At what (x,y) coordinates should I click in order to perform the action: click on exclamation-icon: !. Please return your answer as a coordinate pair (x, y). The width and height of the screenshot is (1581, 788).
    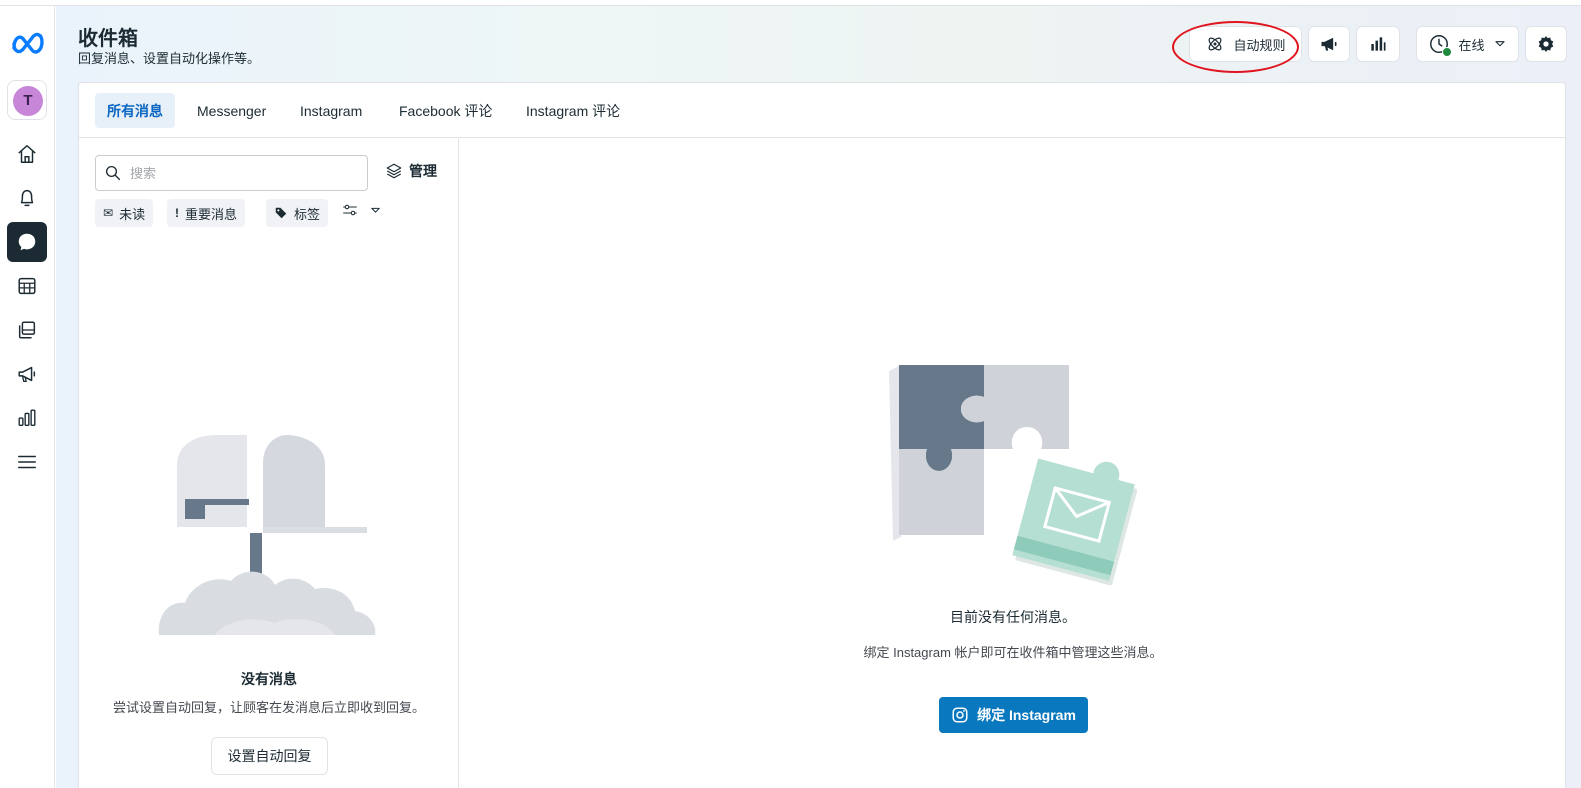
    Looking at the image, I should click on (177, 213).